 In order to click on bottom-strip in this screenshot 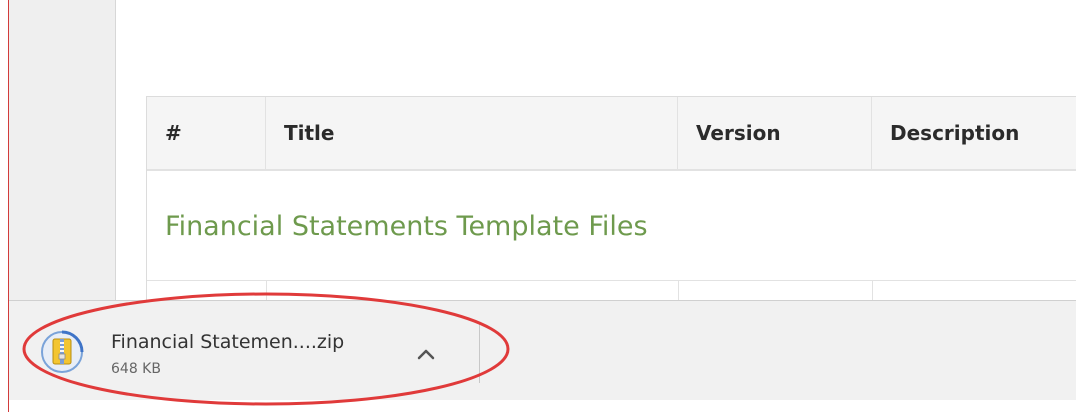, I will do `click(542, 406)`.